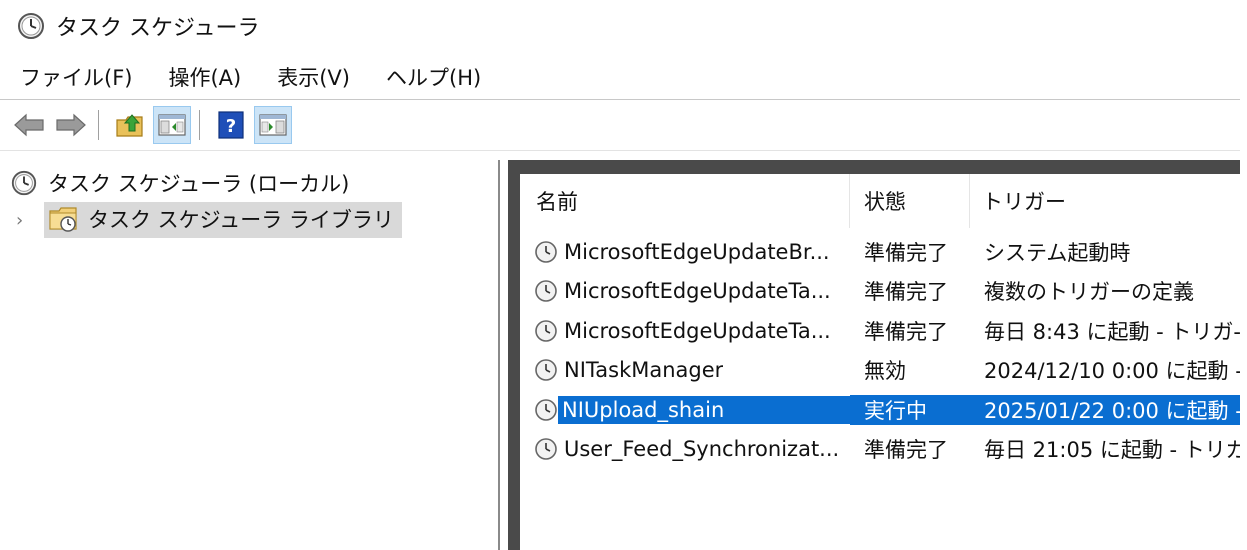 This screenshot has width=1247, height=550. What do you see at coordinates (704, 409) in the screenshot?
I see `task-name: NIUpload_shain` at bounding box center [704, 409].